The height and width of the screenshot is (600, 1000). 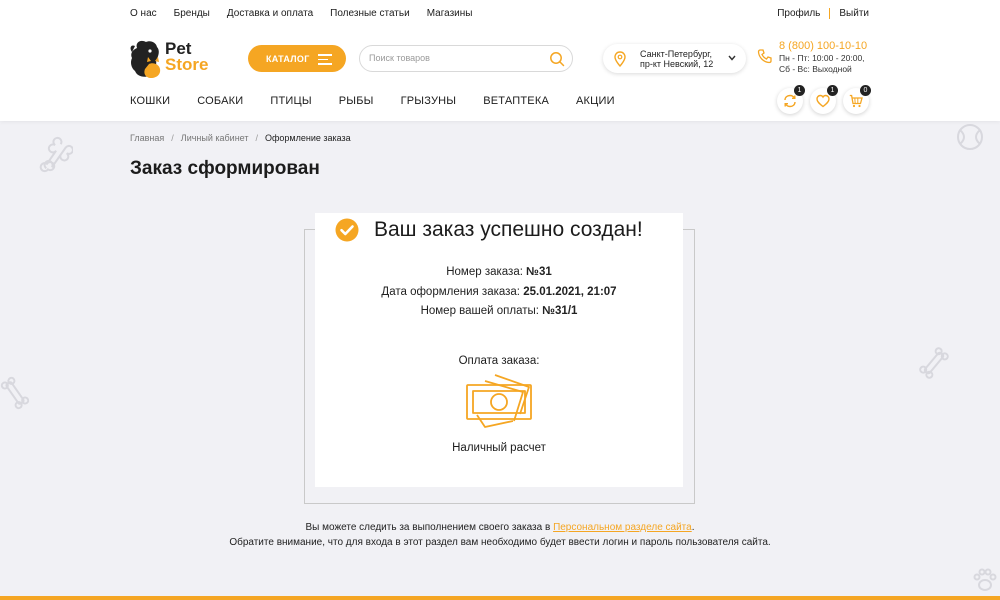 I want to click on breadcrumb-home: Главная, so click(x=147, y=138).